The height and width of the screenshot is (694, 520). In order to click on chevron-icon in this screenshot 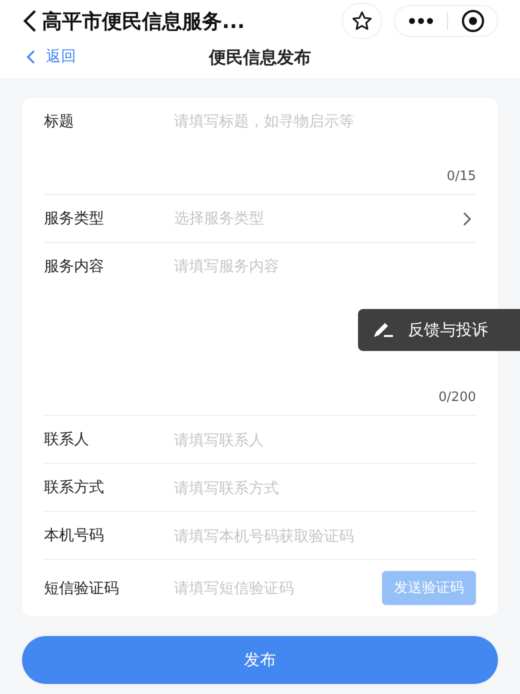, I will do `click(467, 218)`.